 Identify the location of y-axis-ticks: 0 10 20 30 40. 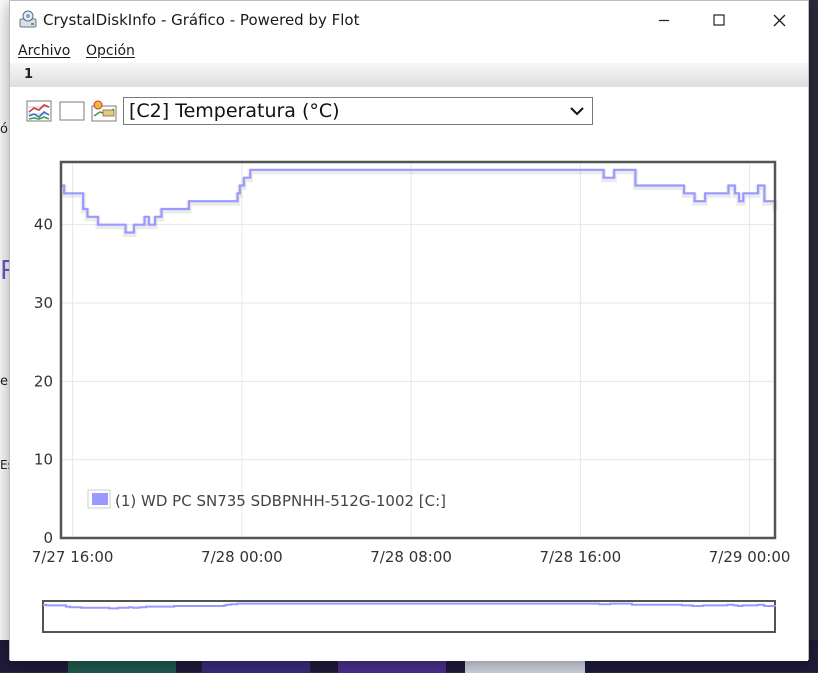
(43, 381).